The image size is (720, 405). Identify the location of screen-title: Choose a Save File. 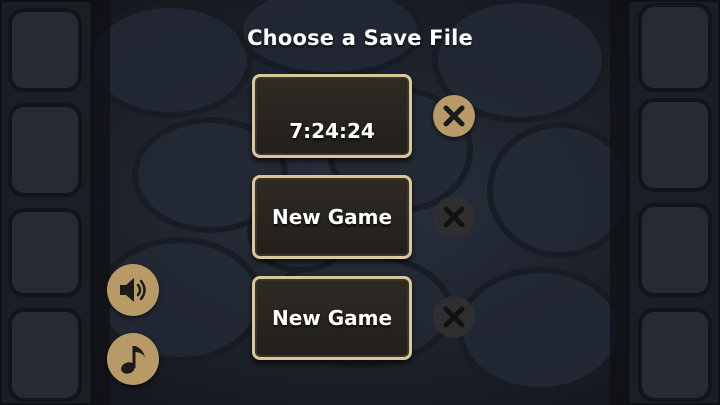
(360, 38).